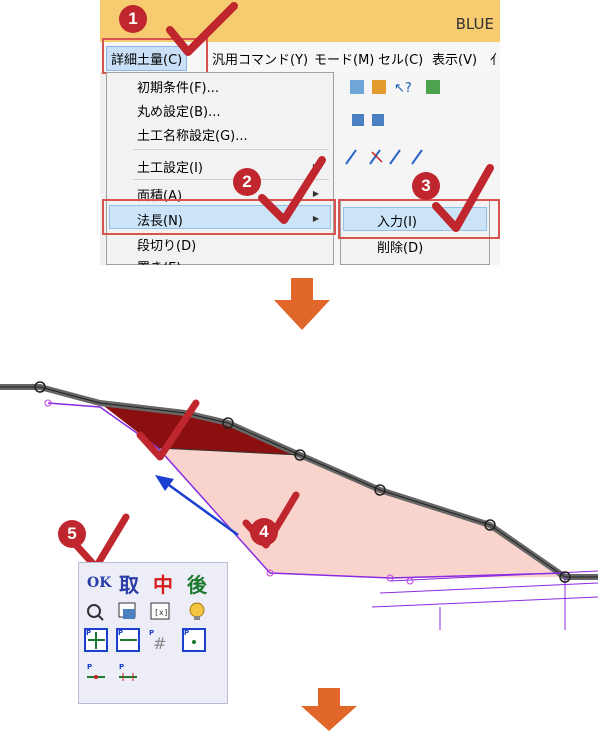  I want to click on point-grid-icon: P#, so click(157, 641).